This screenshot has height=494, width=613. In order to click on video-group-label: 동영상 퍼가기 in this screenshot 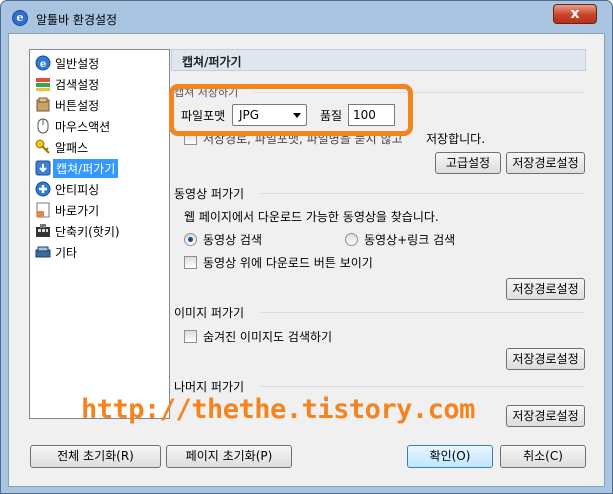, I will do `click(209, 194)`.